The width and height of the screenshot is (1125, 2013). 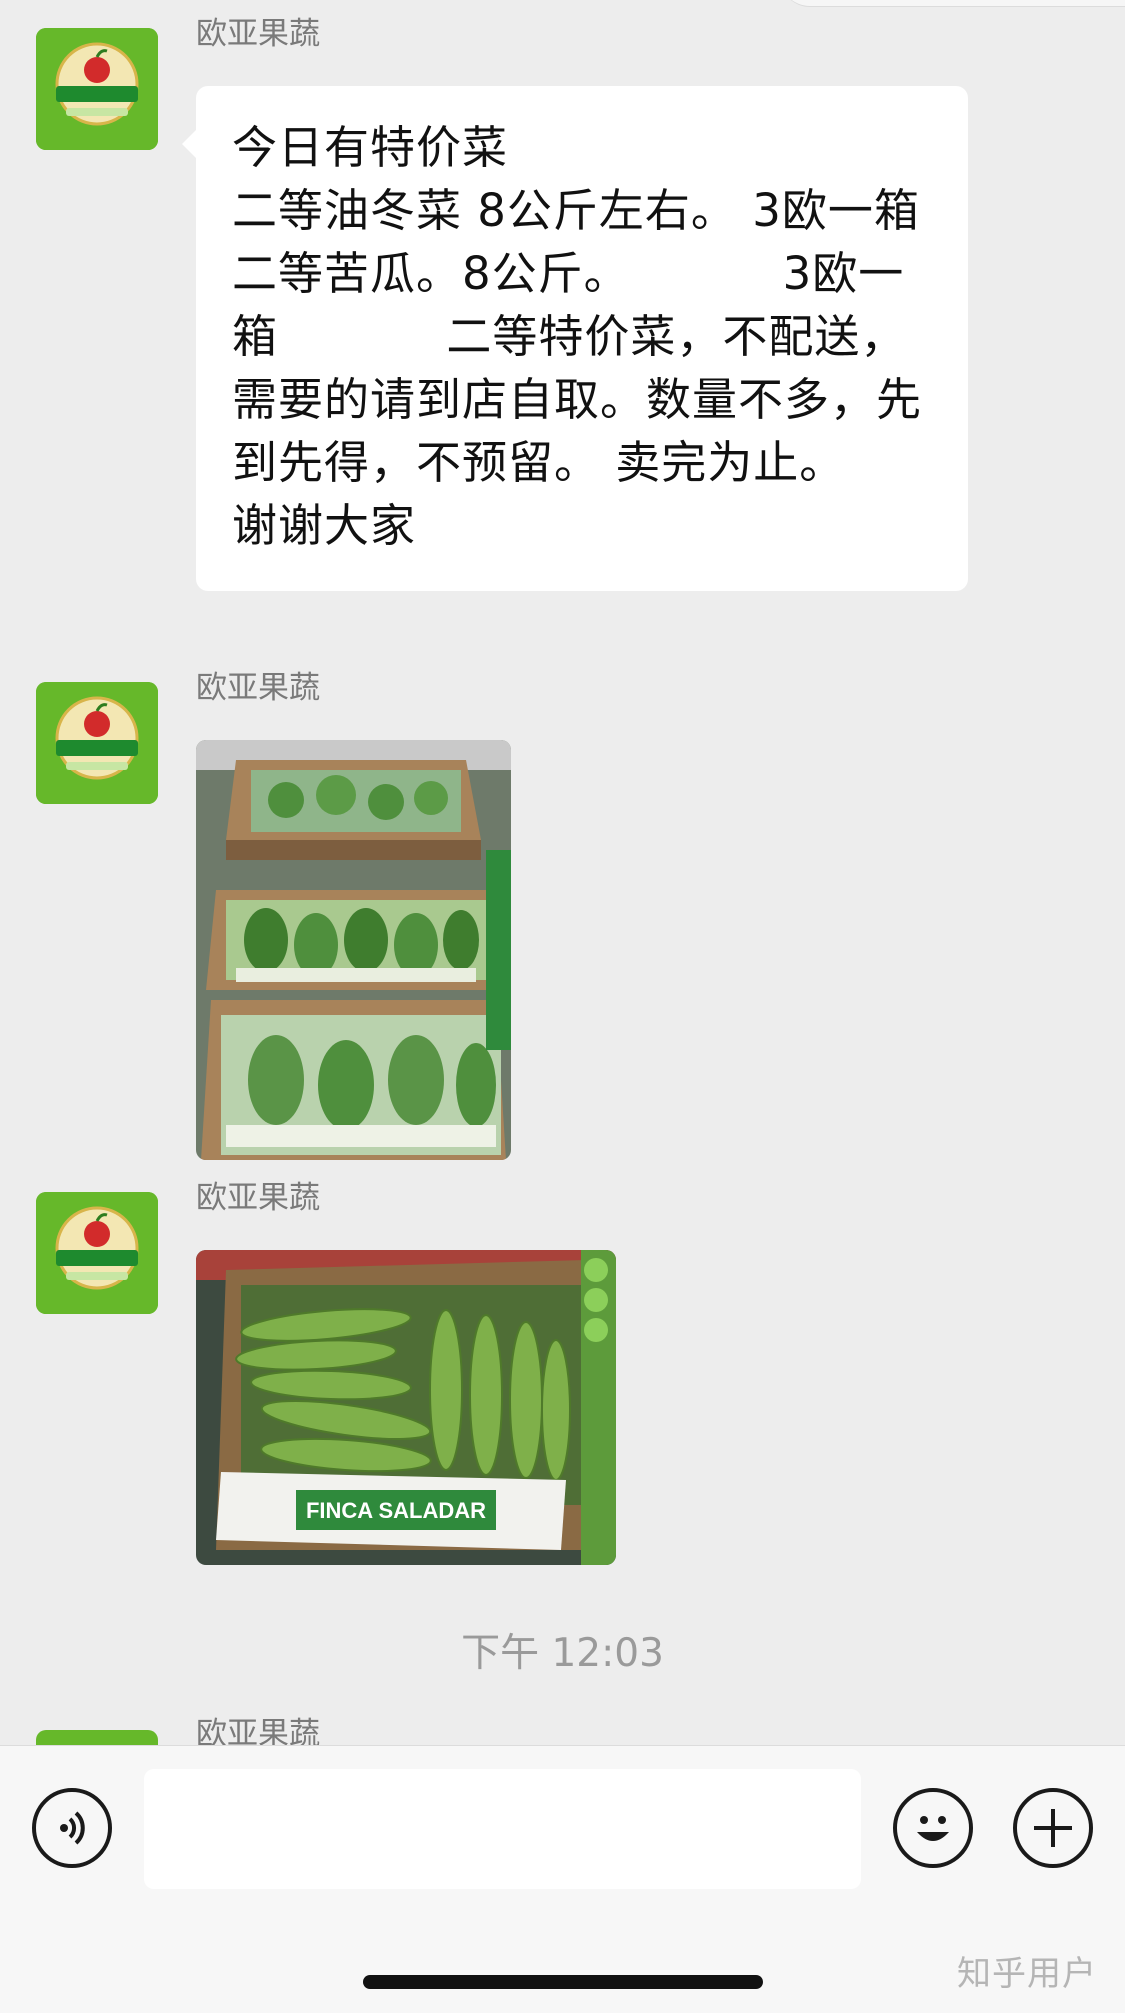 I want to click on plus-icon, so click(x=1053, y=1828).